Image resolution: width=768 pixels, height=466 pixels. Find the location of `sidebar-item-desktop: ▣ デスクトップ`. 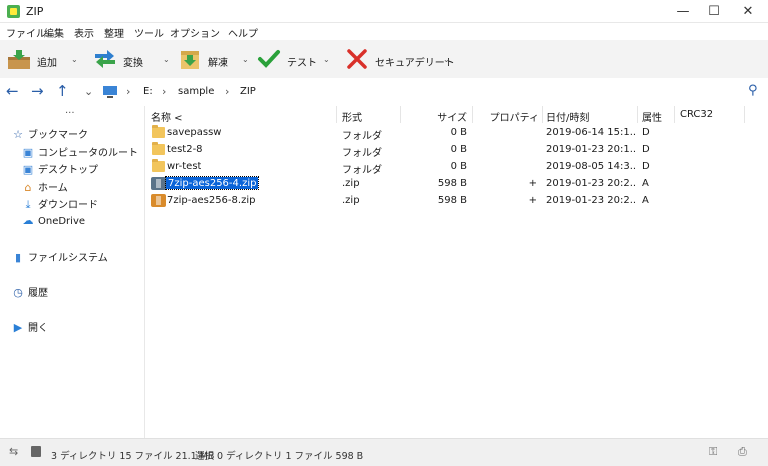

sidebar-item-desktop: ▣ デスクトップ is located at coordinates (60, 169).